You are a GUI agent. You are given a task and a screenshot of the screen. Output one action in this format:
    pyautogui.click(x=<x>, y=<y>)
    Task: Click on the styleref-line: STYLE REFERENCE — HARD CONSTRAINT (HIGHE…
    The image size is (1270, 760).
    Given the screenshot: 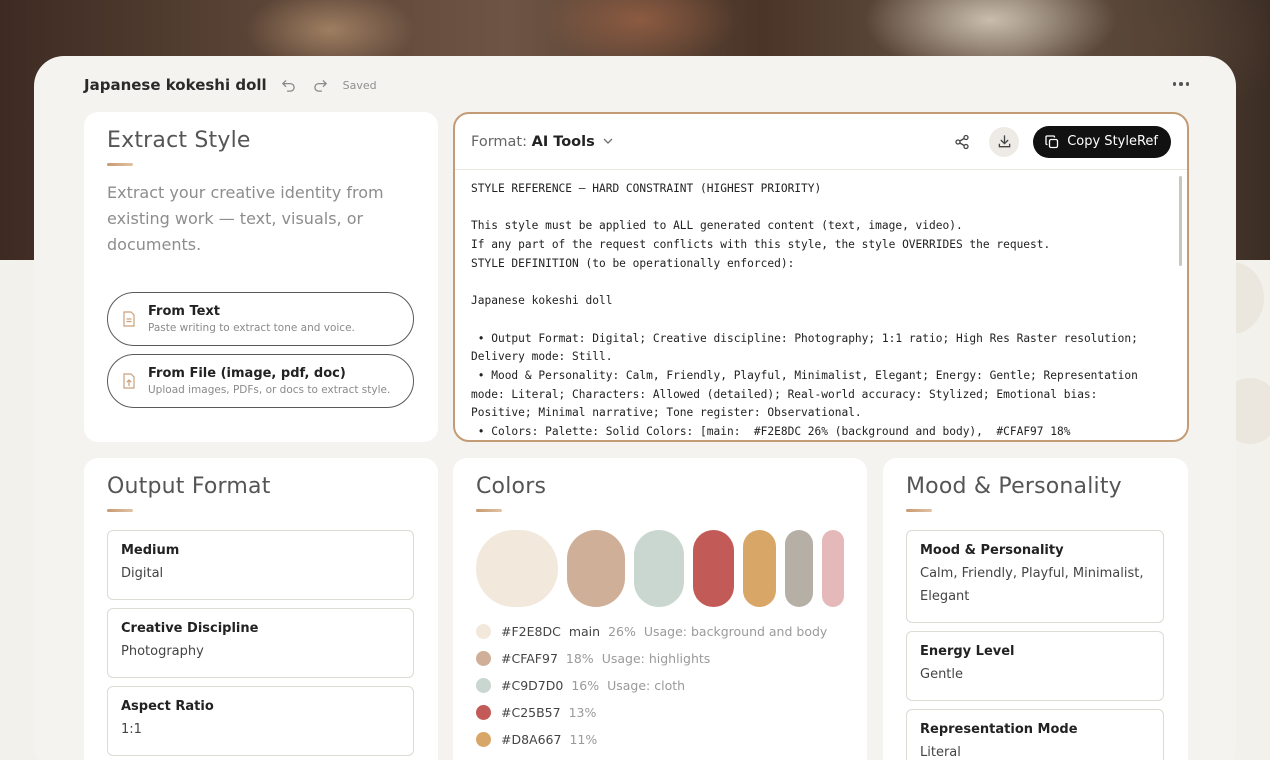 What is the action you would take?
    pyautogui.click(x=646, y=188)
    